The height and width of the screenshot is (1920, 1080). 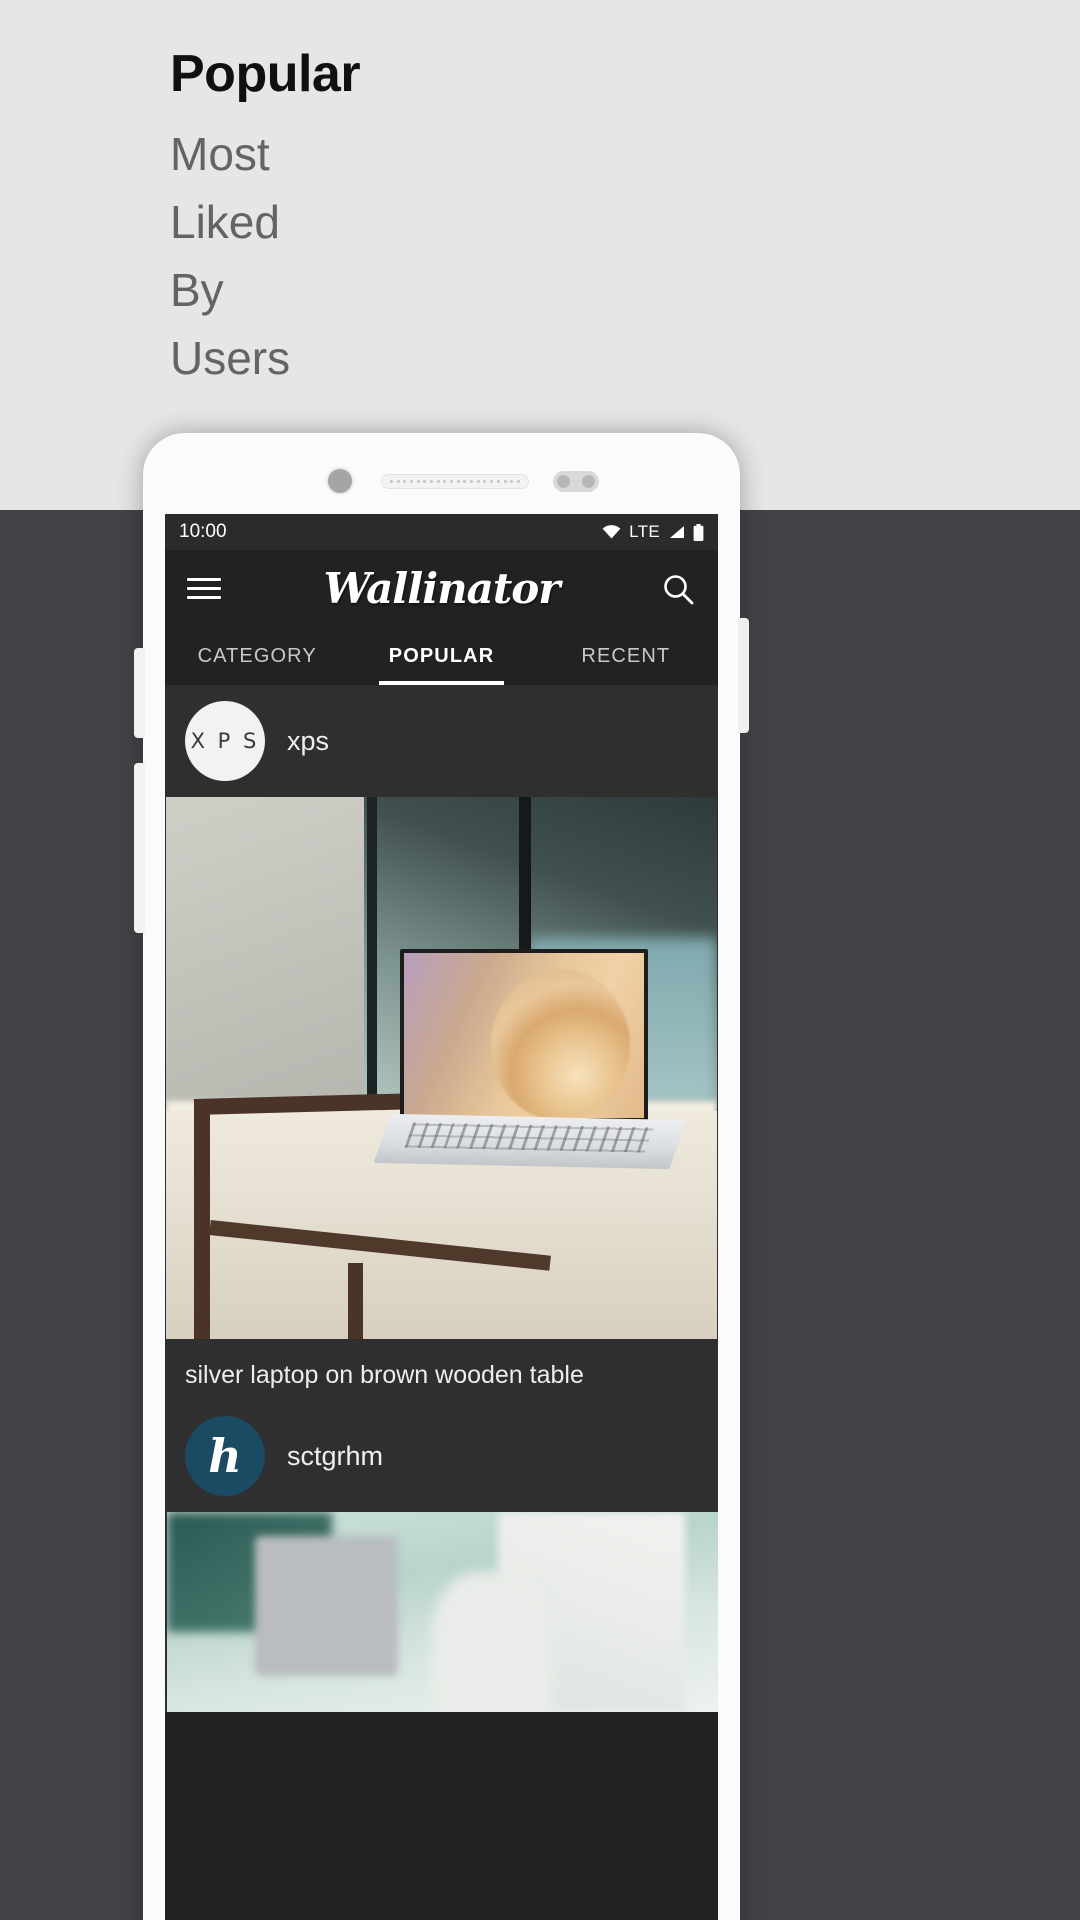 I want to click on front-camera-icon, so click(x=340, y=481).